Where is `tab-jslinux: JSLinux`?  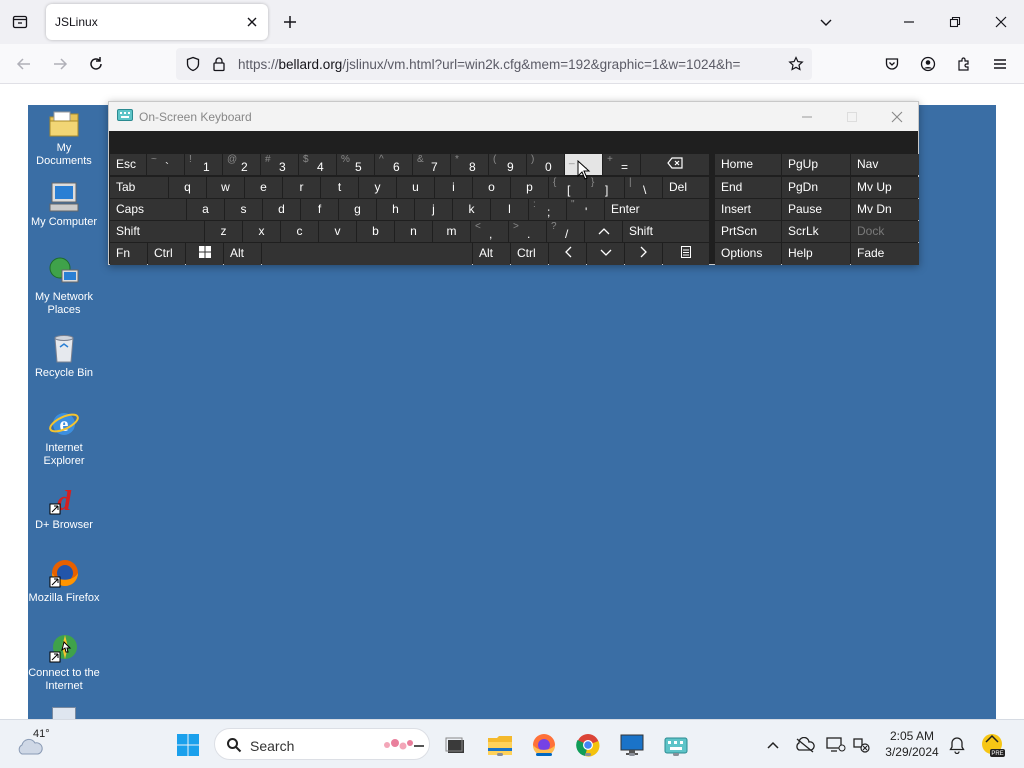 tab-jslinux: JSLinux is located at coordinates (157, 22).